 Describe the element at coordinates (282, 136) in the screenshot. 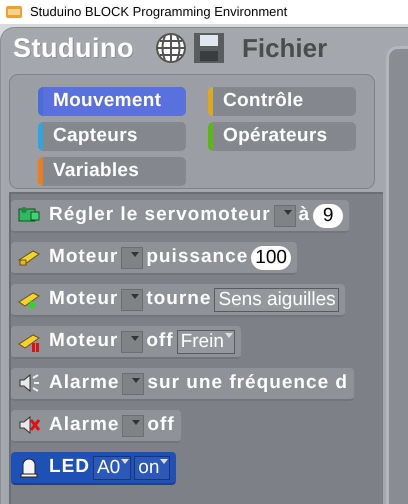

I see `category-button: Opérateurs` at that location.